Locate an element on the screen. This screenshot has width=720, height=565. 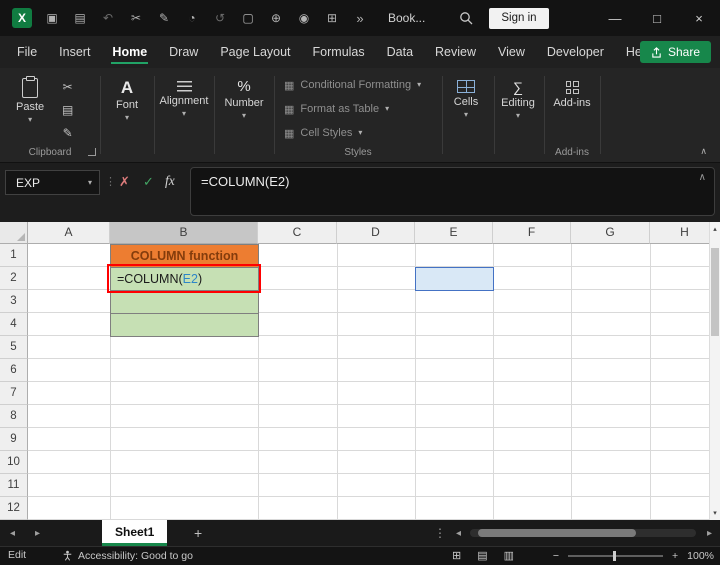
insert-function-icon: fx is located at coordinates (170, 181).